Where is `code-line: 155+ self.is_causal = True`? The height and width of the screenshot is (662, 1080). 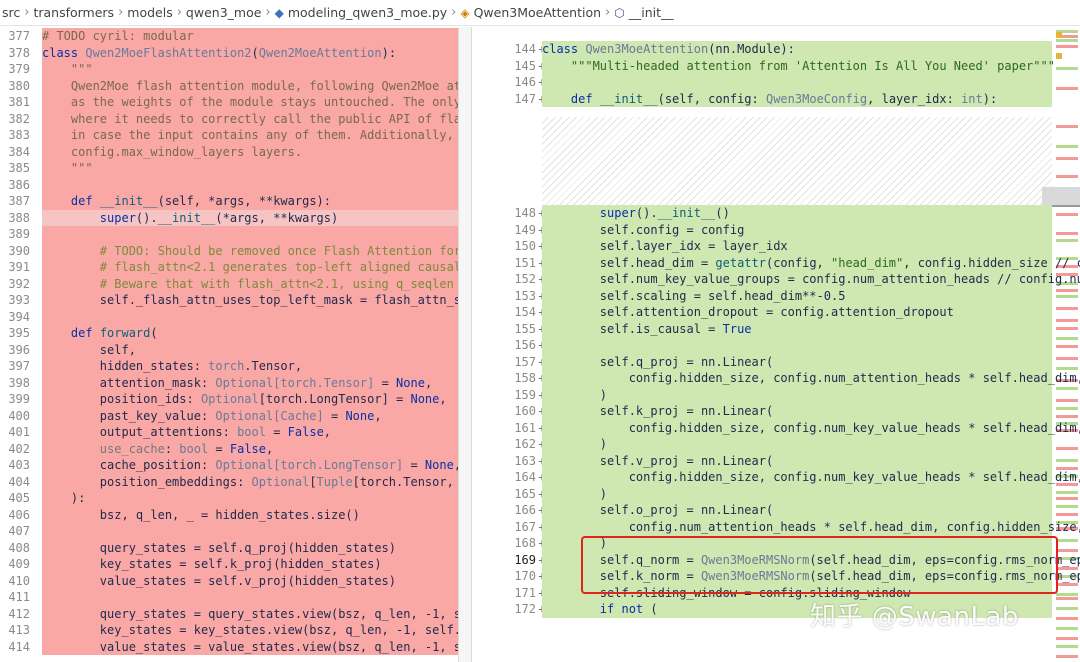 code-line: 155+ self.is_causal = True is located at coordinates (776, 328).